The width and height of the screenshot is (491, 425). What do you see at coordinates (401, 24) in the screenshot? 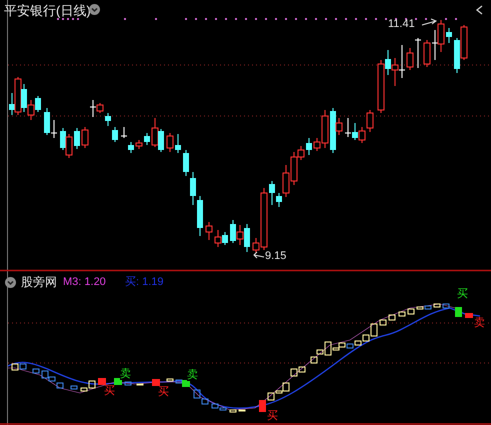
I see `price-label: 11.41` at bounding box center [401, 24].